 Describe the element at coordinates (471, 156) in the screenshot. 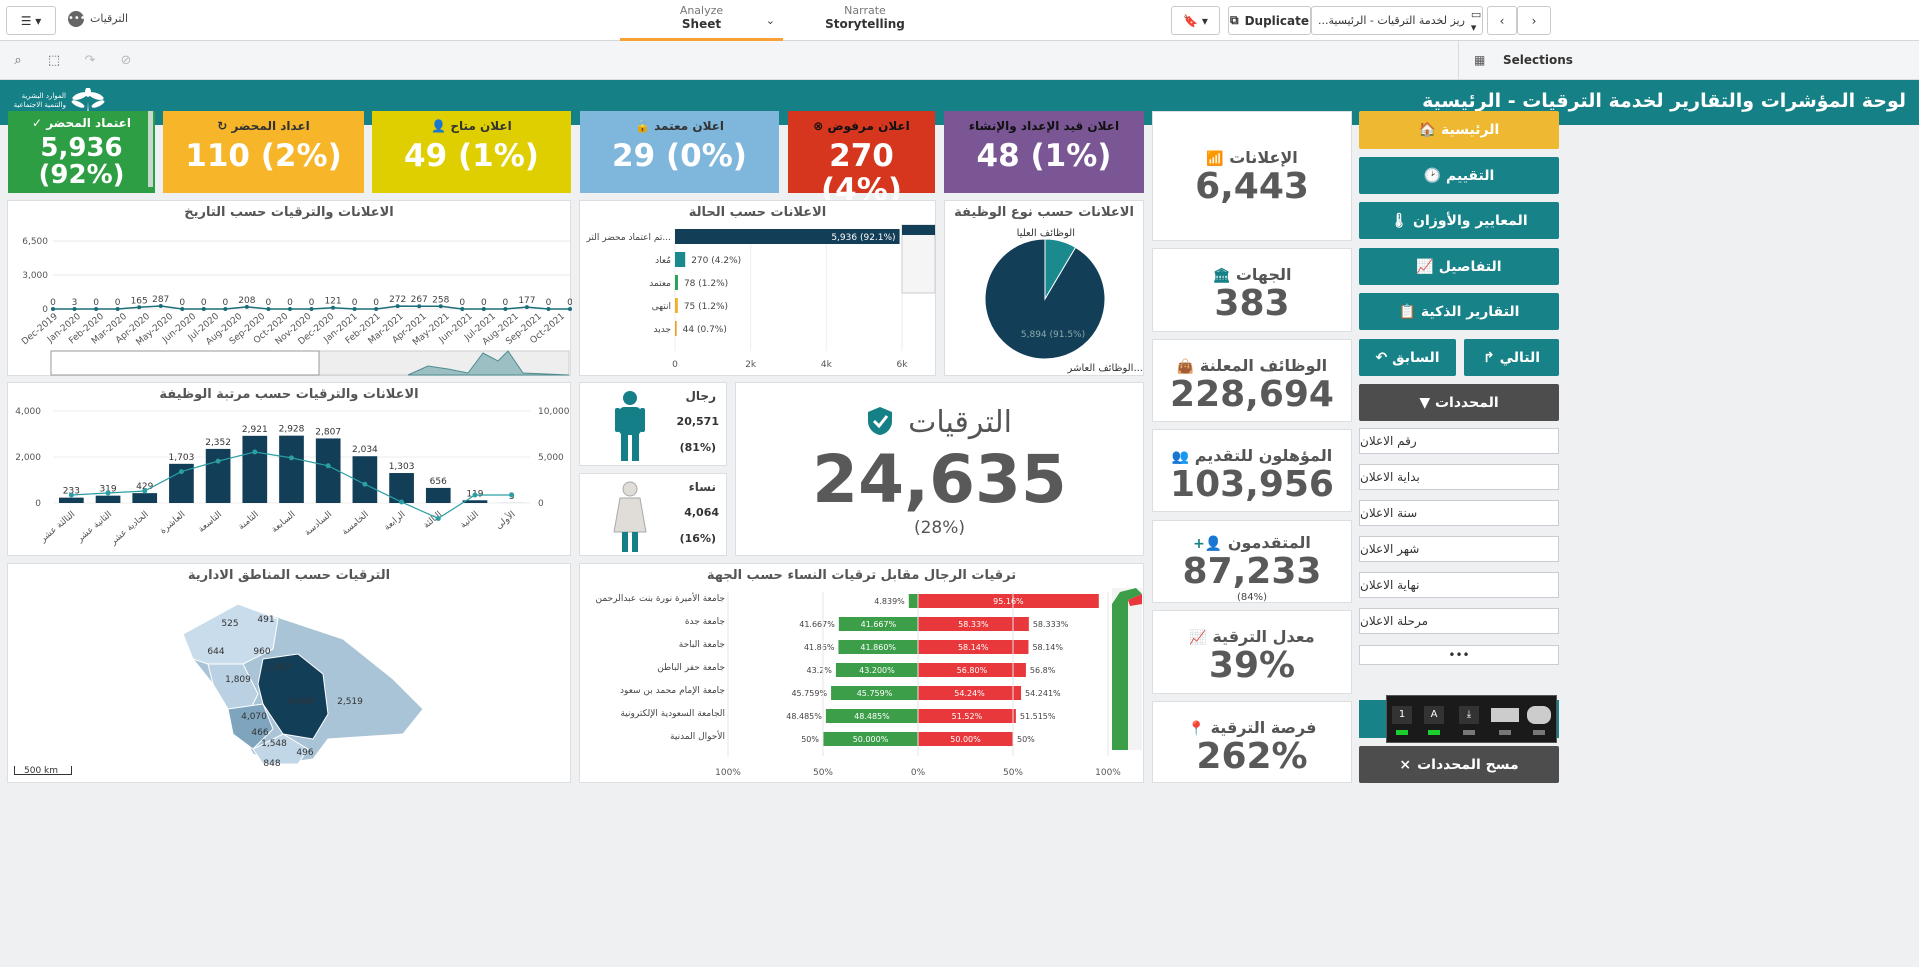

I see `kpi-value: 49 (1%)` at that location.